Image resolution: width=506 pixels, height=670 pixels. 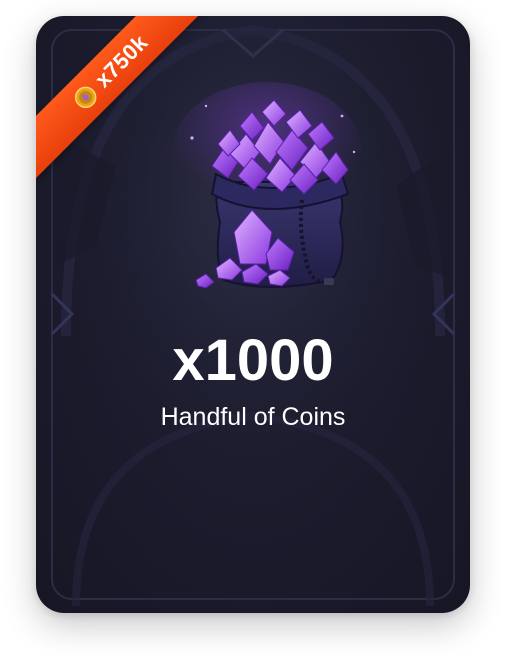 What do you see at coordinates (253, 360) in the screenshot?
I see `product-amount: x1000` at bounding box center [253, 360].